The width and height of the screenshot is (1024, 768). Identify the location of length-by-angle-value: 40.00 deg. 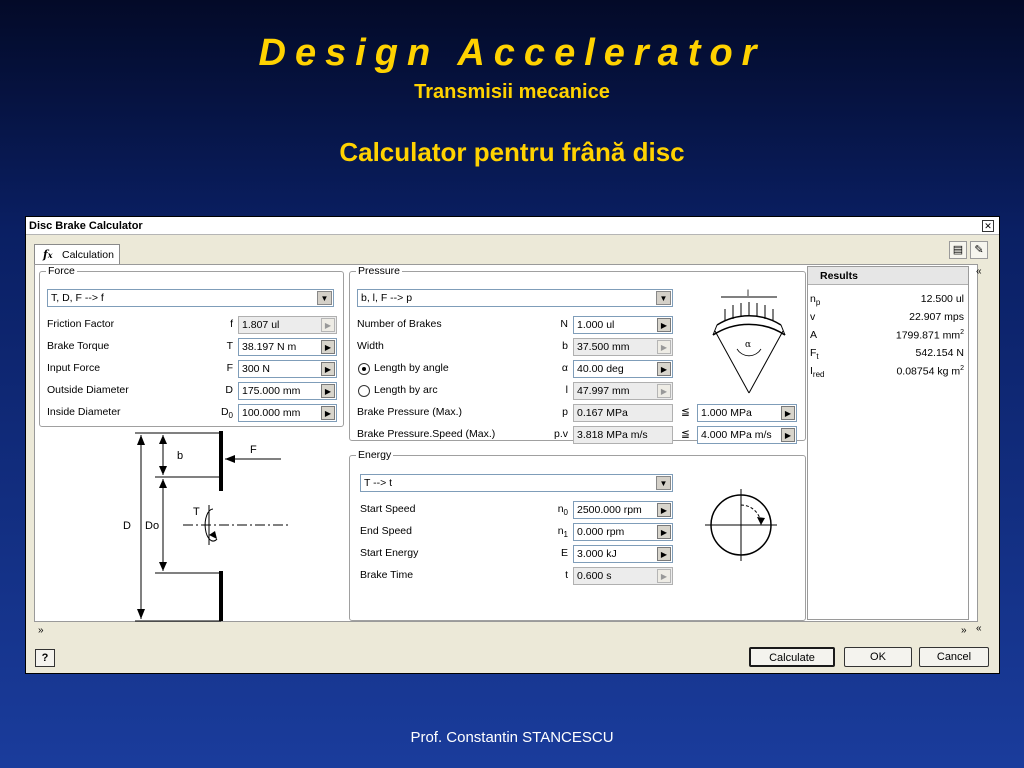
(600, 369).